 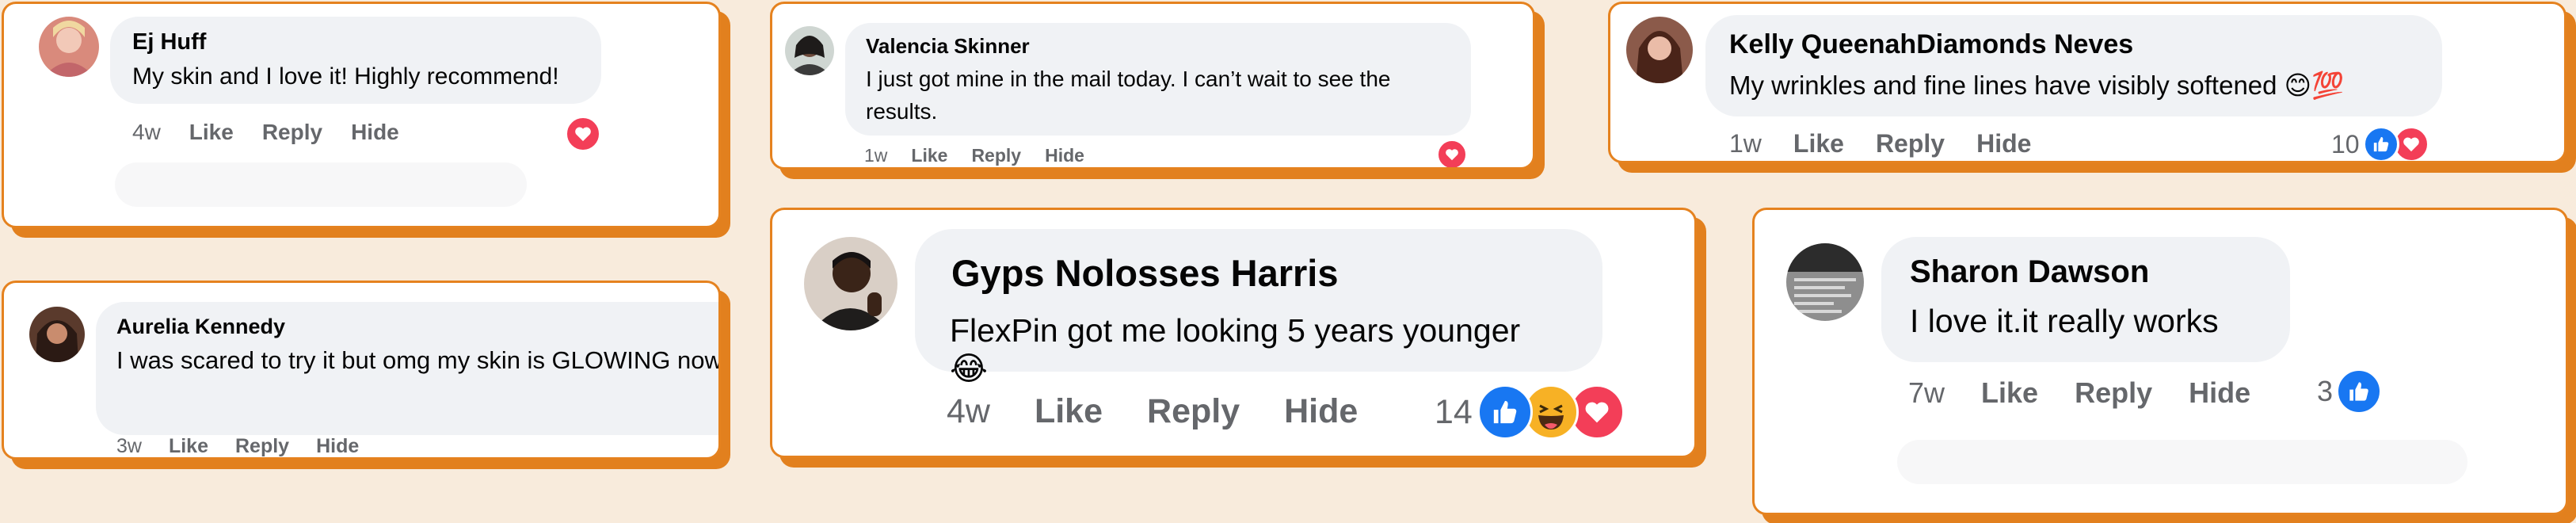 I want to click on comment-actions: 3w Like Reply Hide, so click(x=237, y=446).